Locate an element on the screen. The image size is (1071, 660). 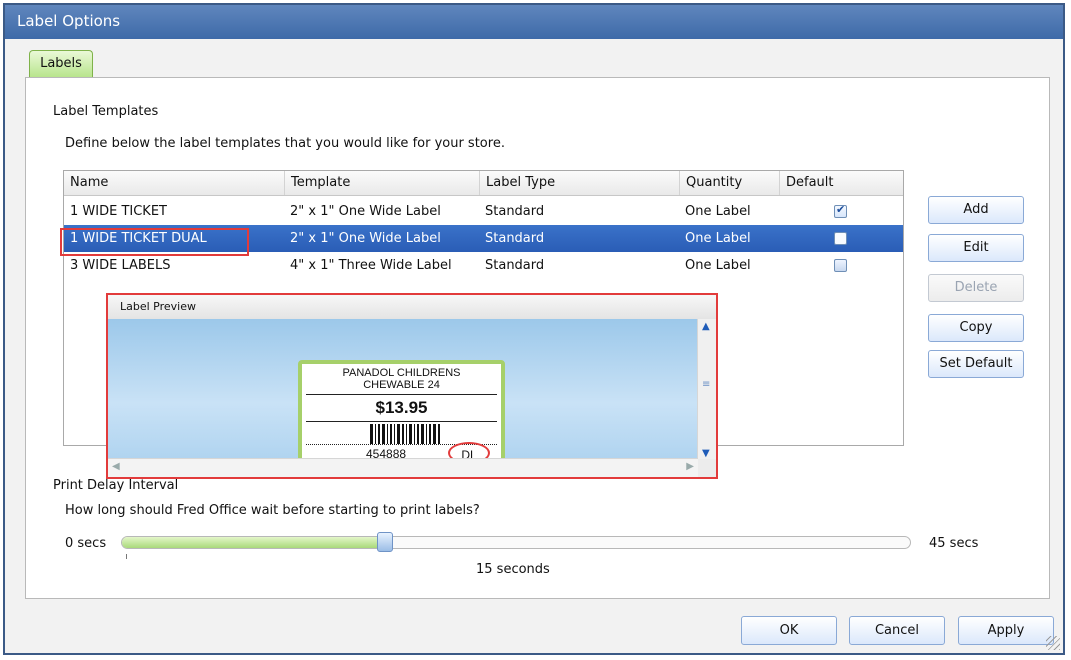
ok-button: OK is located at coordinates (789, 630).